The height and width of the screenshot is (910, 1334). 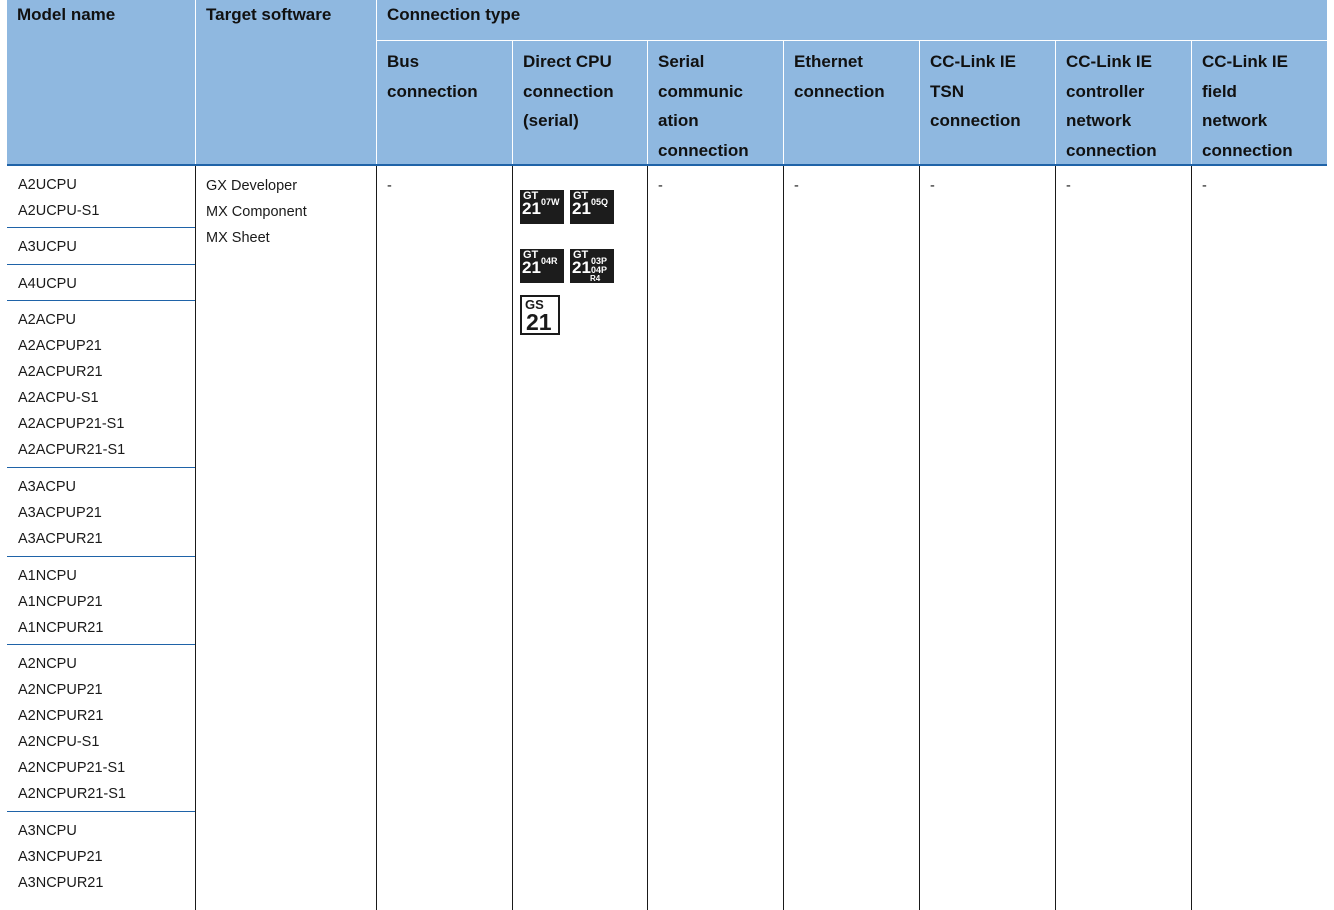 What do you see at coordinates (1123, 105) in the screenshot?
I see `header-cc-link-ie-controller-connection: CC-Link IE controller network connection` at bounding box center [1123, 105].